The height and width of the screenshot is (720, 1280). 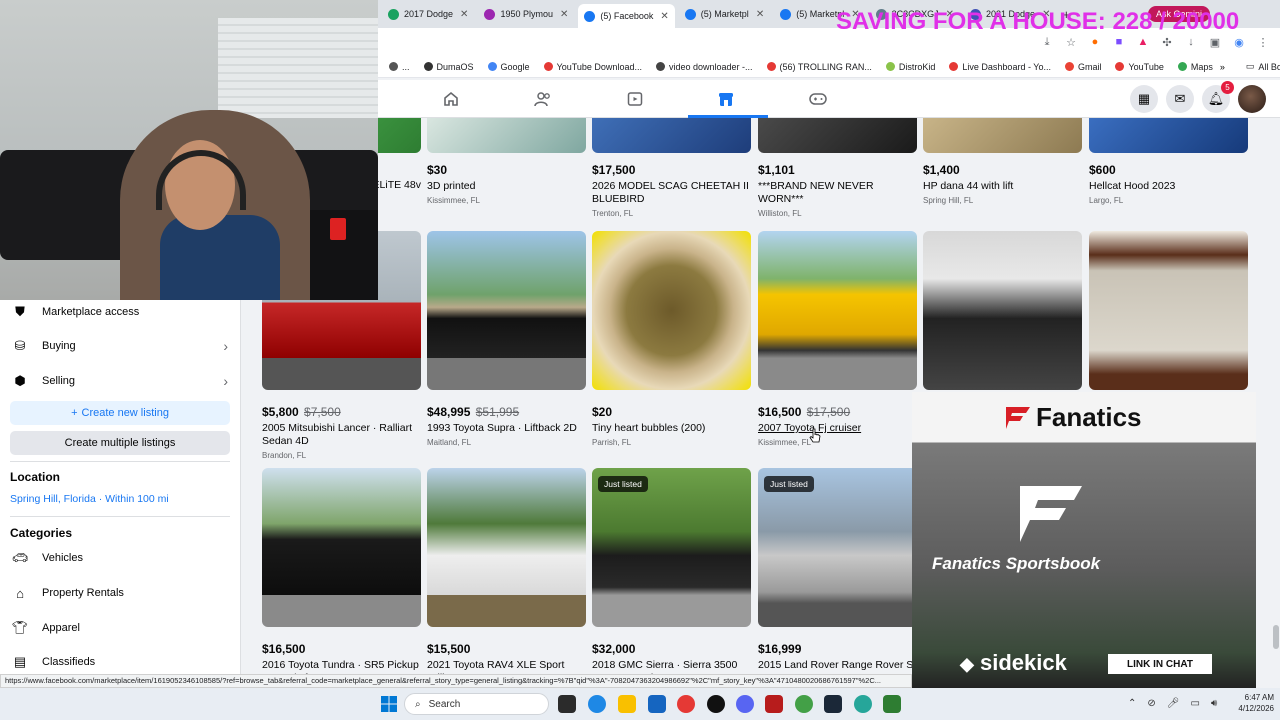 I want to click on page-scrollbar, so click(x=1276, y=397).